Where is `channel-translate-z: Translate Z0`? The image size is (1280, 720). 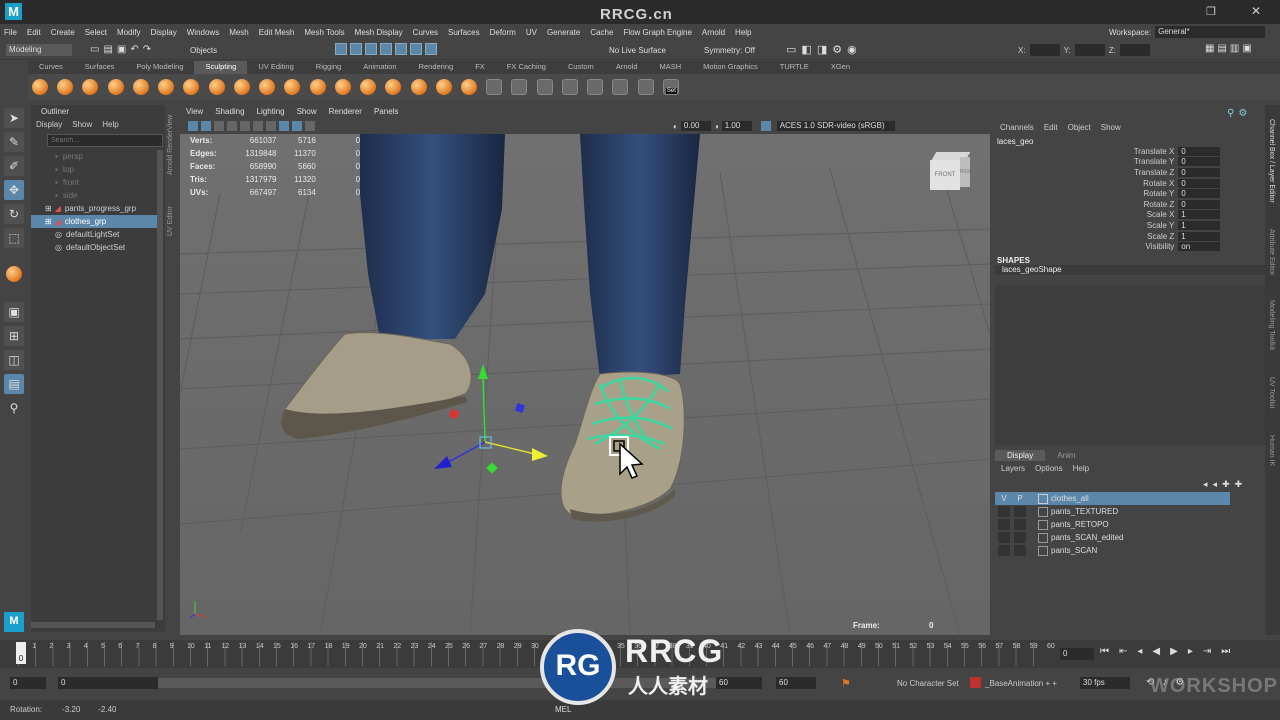 channel-translate-z: Translate Z0 is located at coordinates (1085, 172).